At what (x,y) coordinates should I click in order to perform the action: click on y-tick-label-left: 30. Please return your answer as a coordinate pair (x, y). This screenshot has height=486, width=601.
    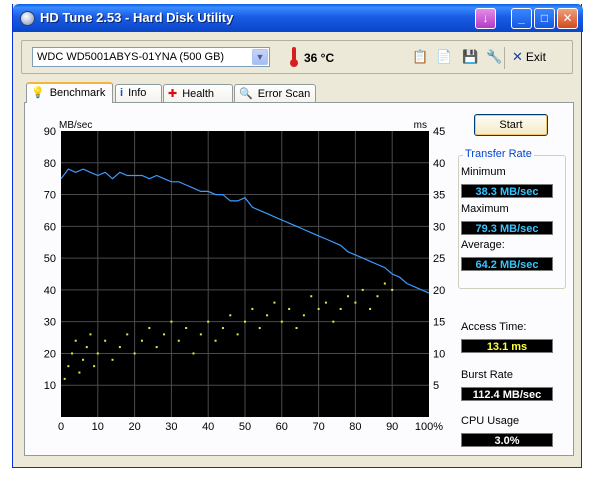
    Looking at the image, I should click on (50, 323).